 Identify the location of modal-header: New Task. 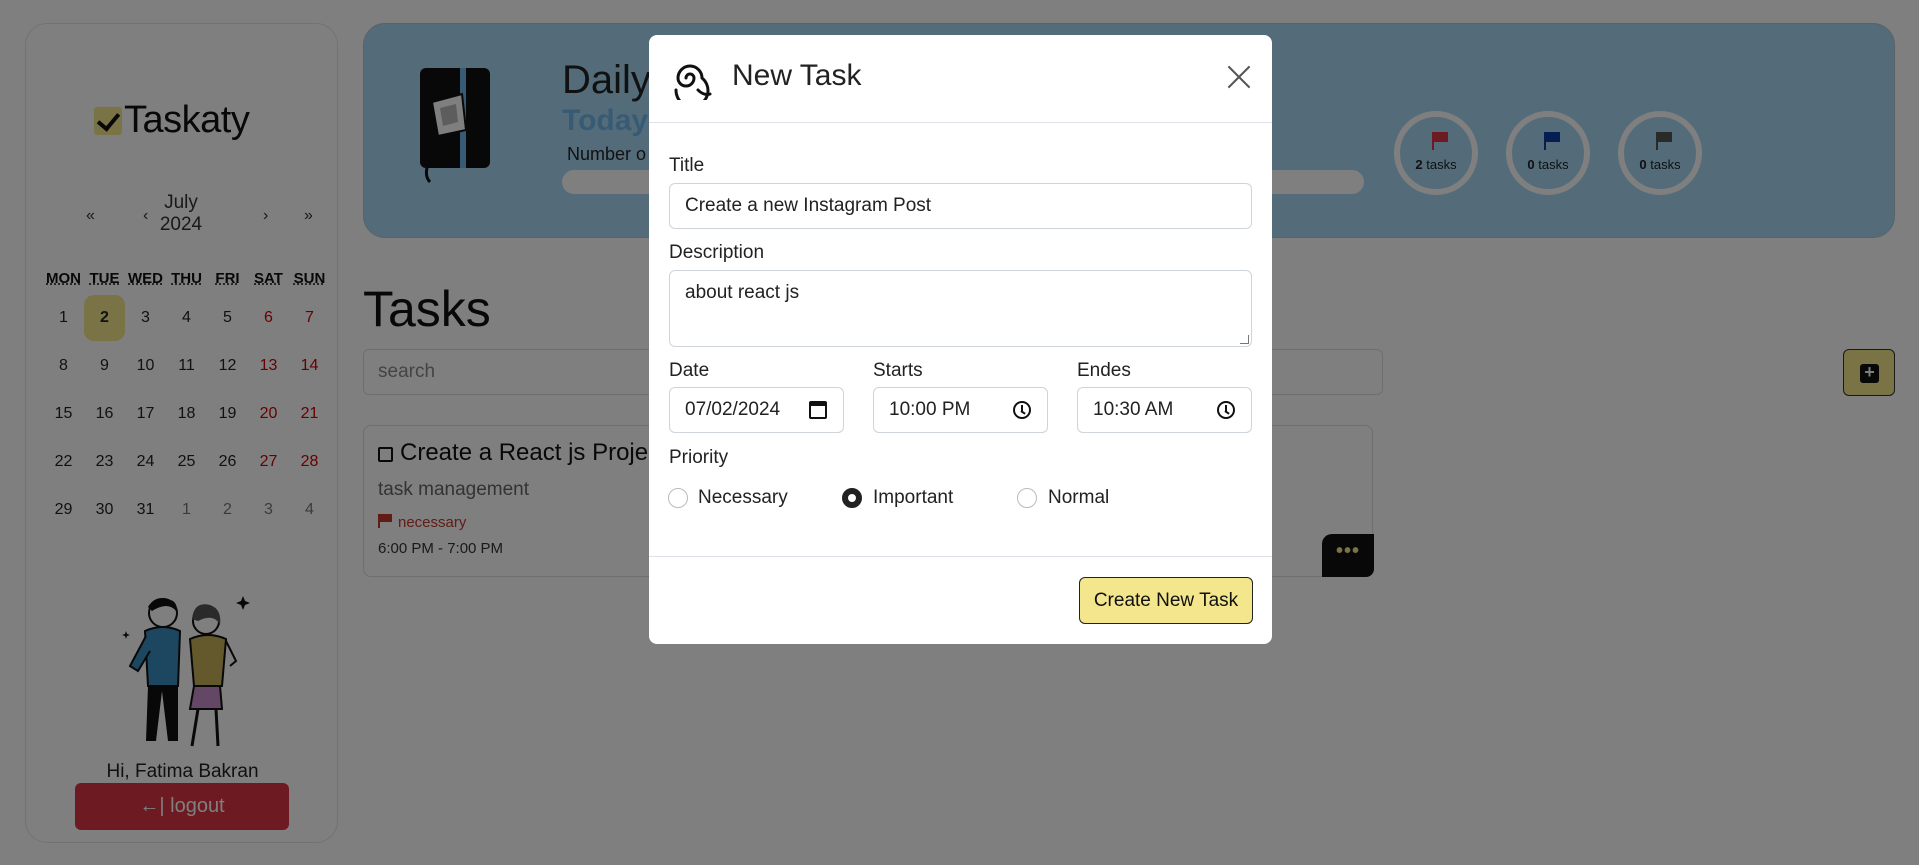
(960, 79).